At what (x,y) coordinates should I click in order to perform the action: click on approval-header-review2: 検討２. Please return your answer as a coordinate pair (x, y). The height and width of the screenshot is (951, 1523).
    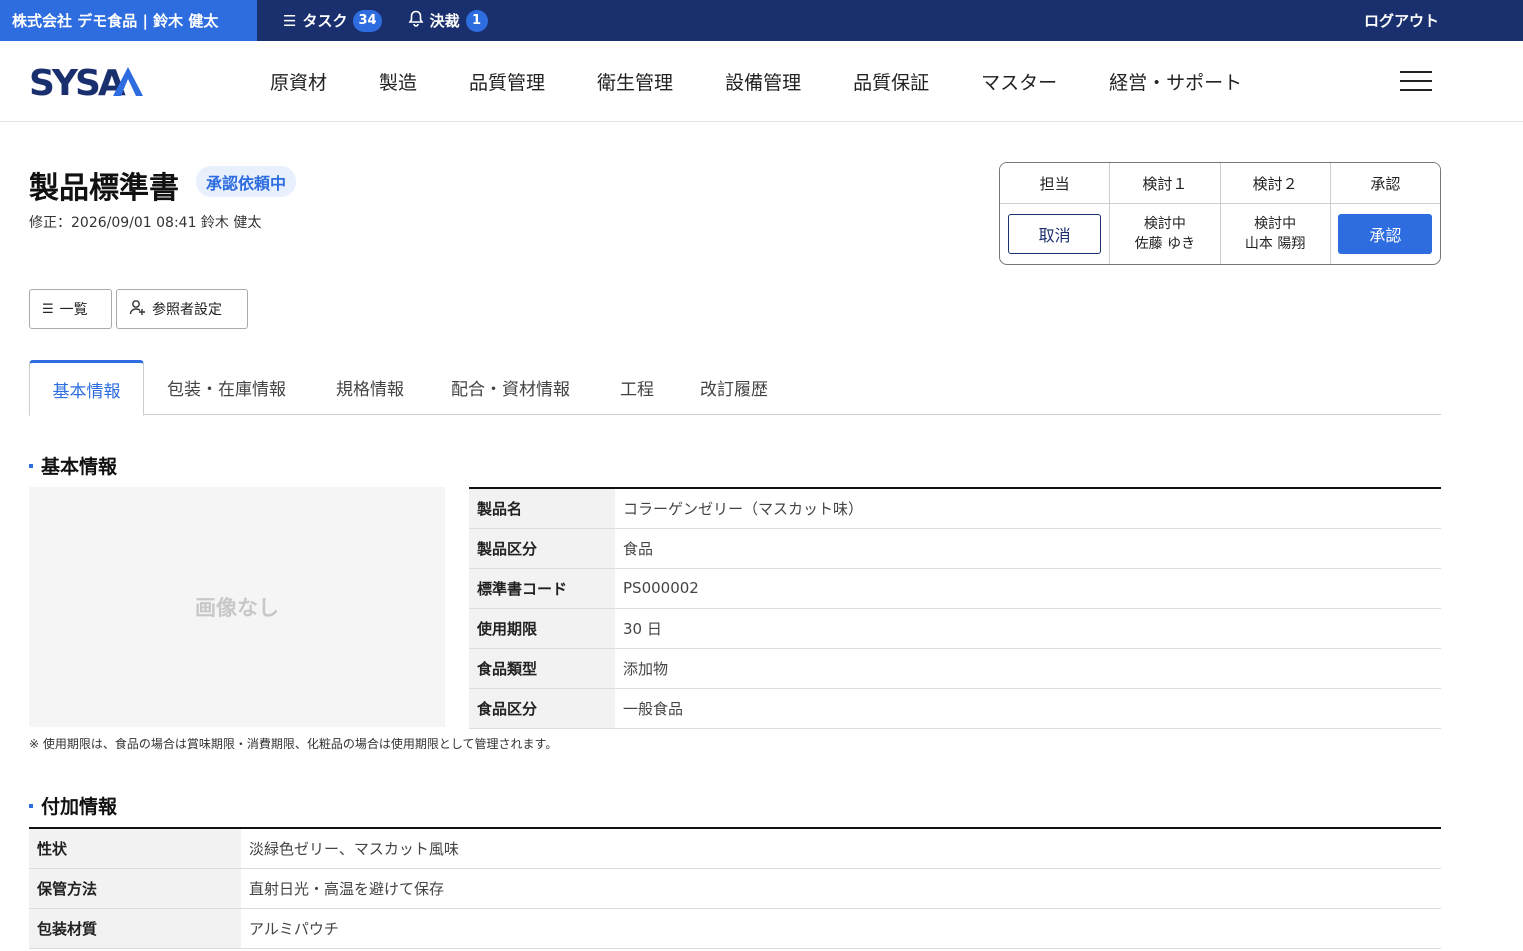
    Looking at the image, I should click on (1275, 183).